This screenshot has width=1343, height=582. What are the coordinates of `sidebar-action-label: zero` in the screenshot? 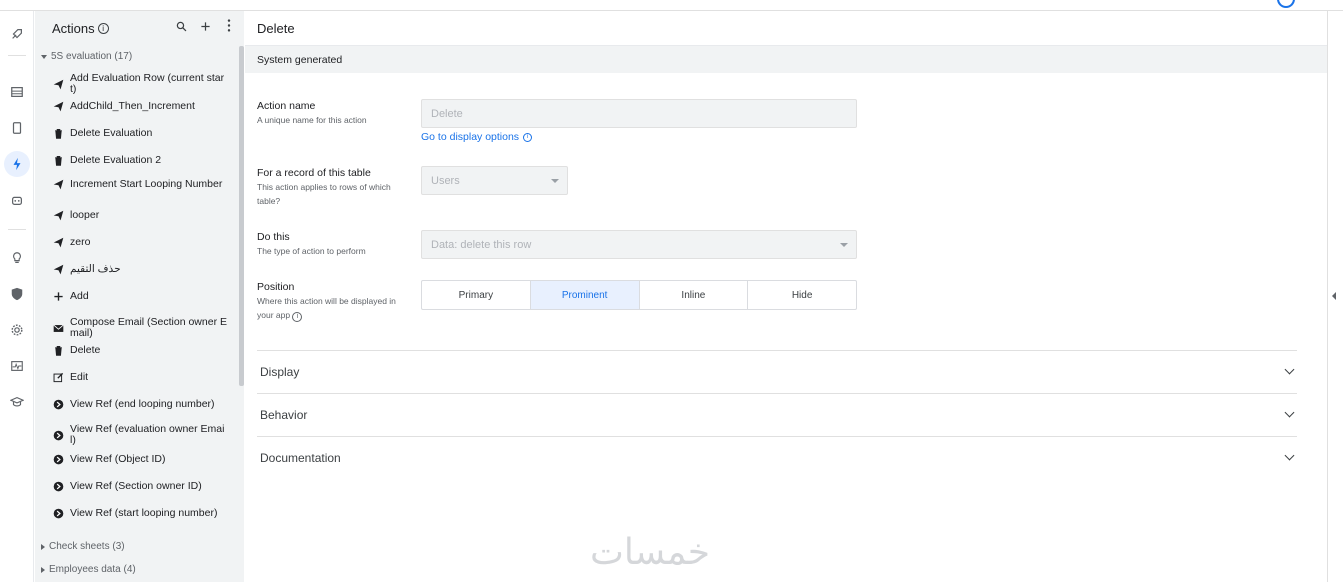 It's located at (80, 241).